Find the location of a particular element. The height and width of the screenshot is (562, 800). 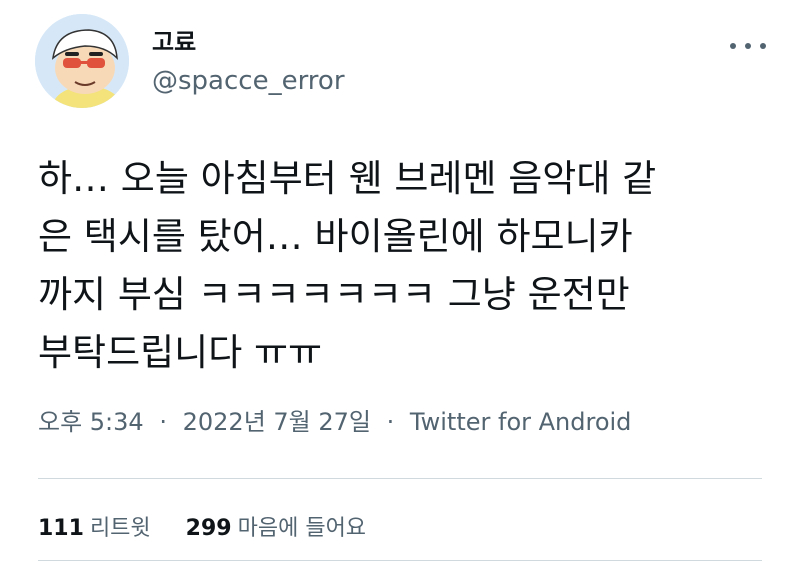

author-handle: @spacce_error is located at coordinates (248, 81).